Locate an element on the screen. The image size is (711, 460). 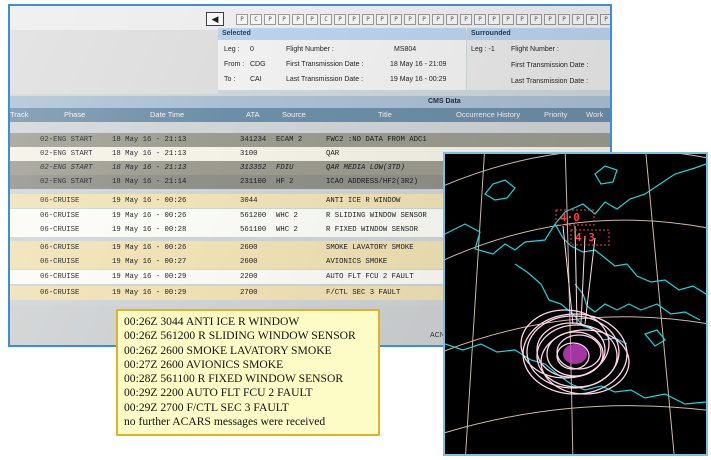
row-title: F/CTL SEC 3 FAULT is located at coordinates (363, 293).